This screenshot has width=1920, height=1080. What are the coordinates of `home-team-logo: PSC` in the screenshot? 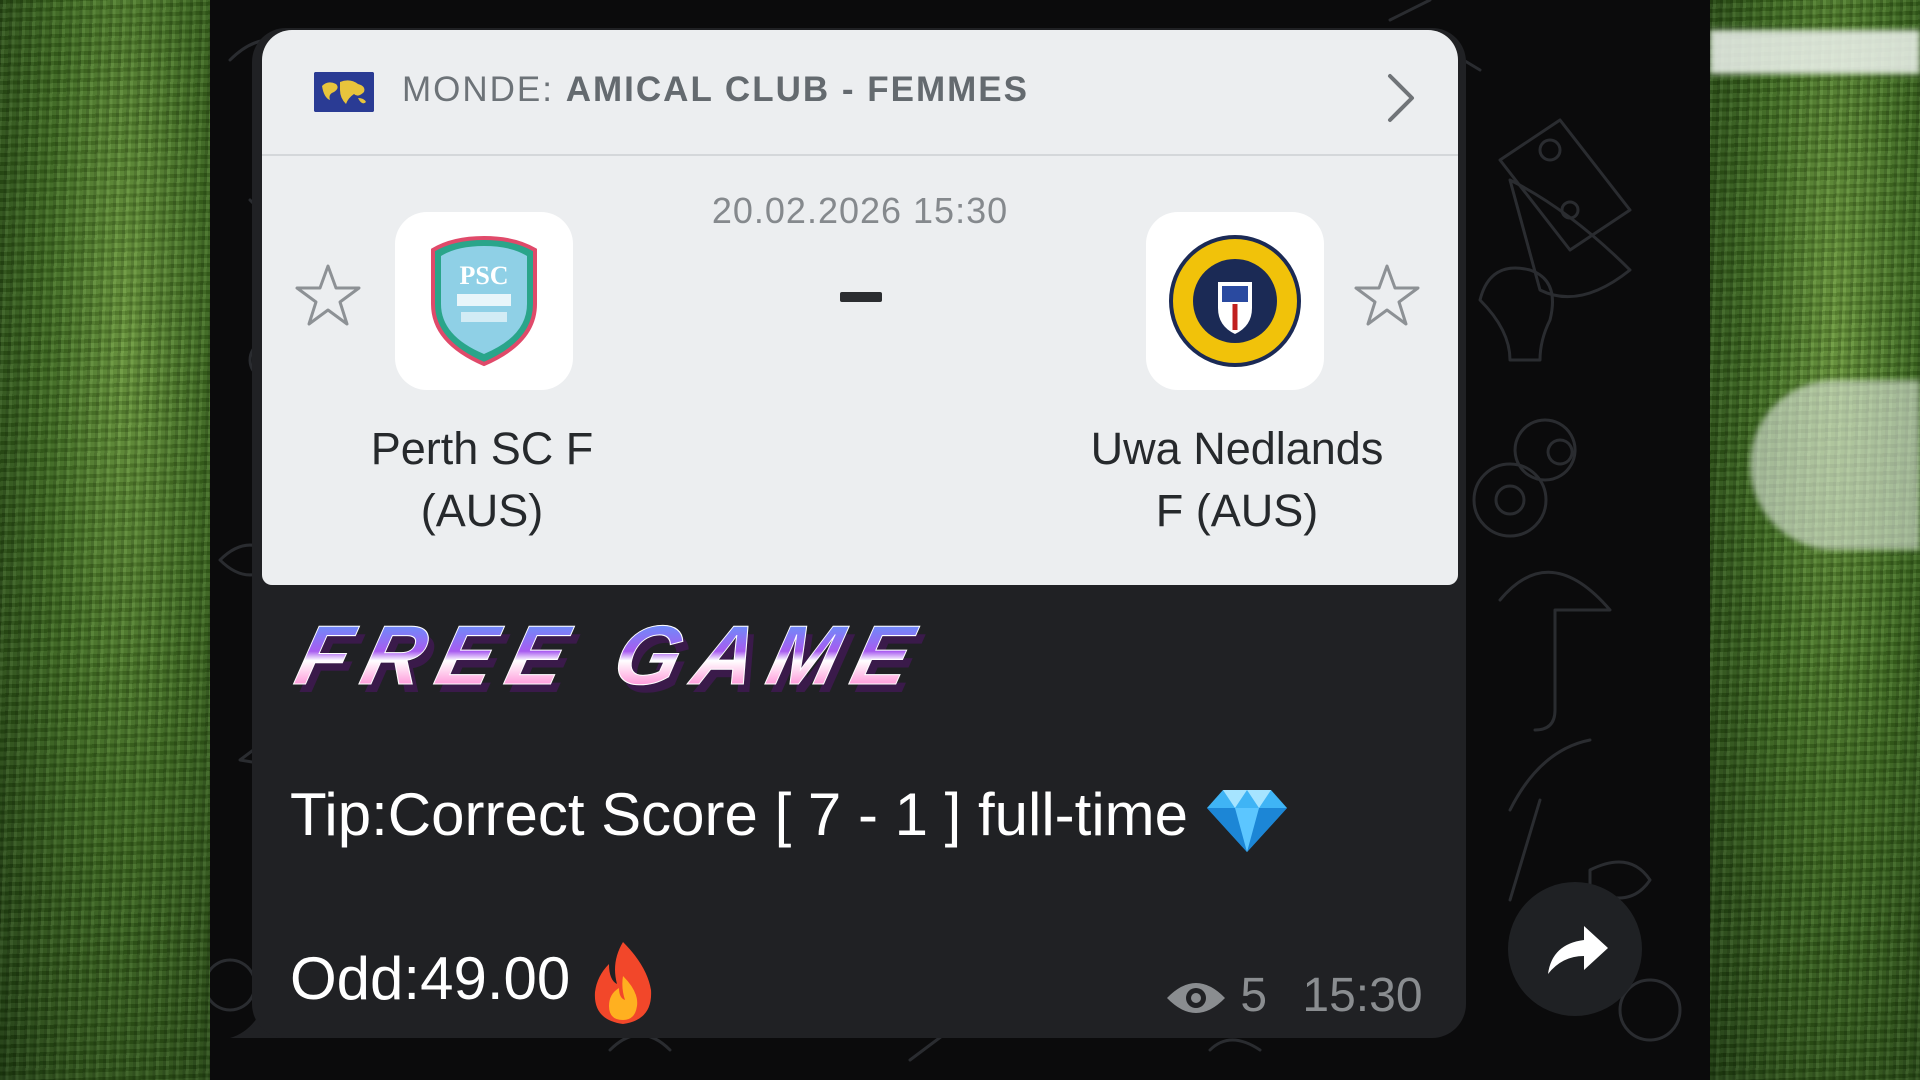 It's located at (484, 301).